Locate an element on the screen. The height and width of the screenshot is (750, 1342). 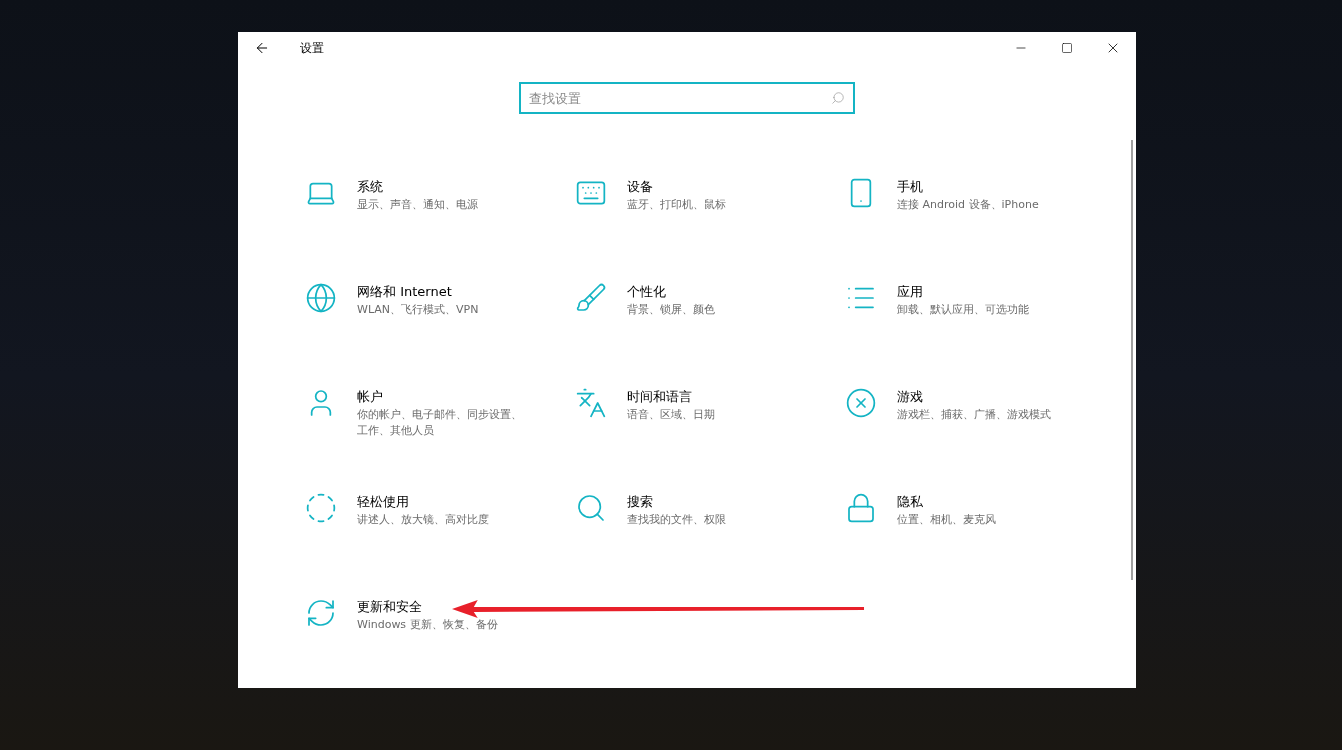
category-description: Windows 更新、恢复、备份 is located at coordinates (427, 625).